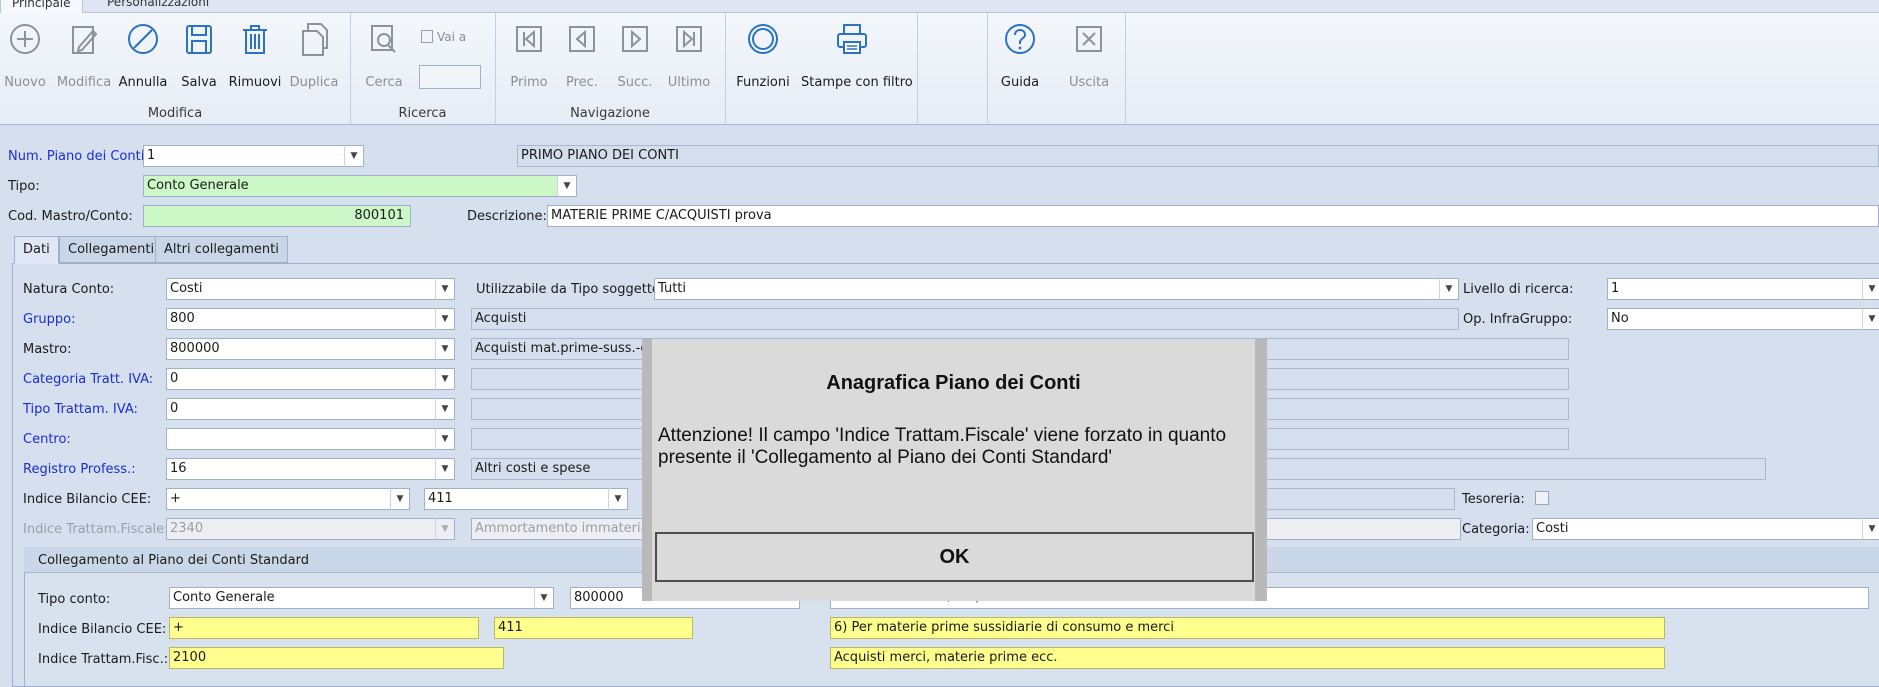 Image resolution: width=1879 pixels, height=687 pixels. What do you see at coordinates (102, 629) in the screenshot?
I see `standard-cee-label: Indice Bilancio CEE:` at bounding box center [102, 629].